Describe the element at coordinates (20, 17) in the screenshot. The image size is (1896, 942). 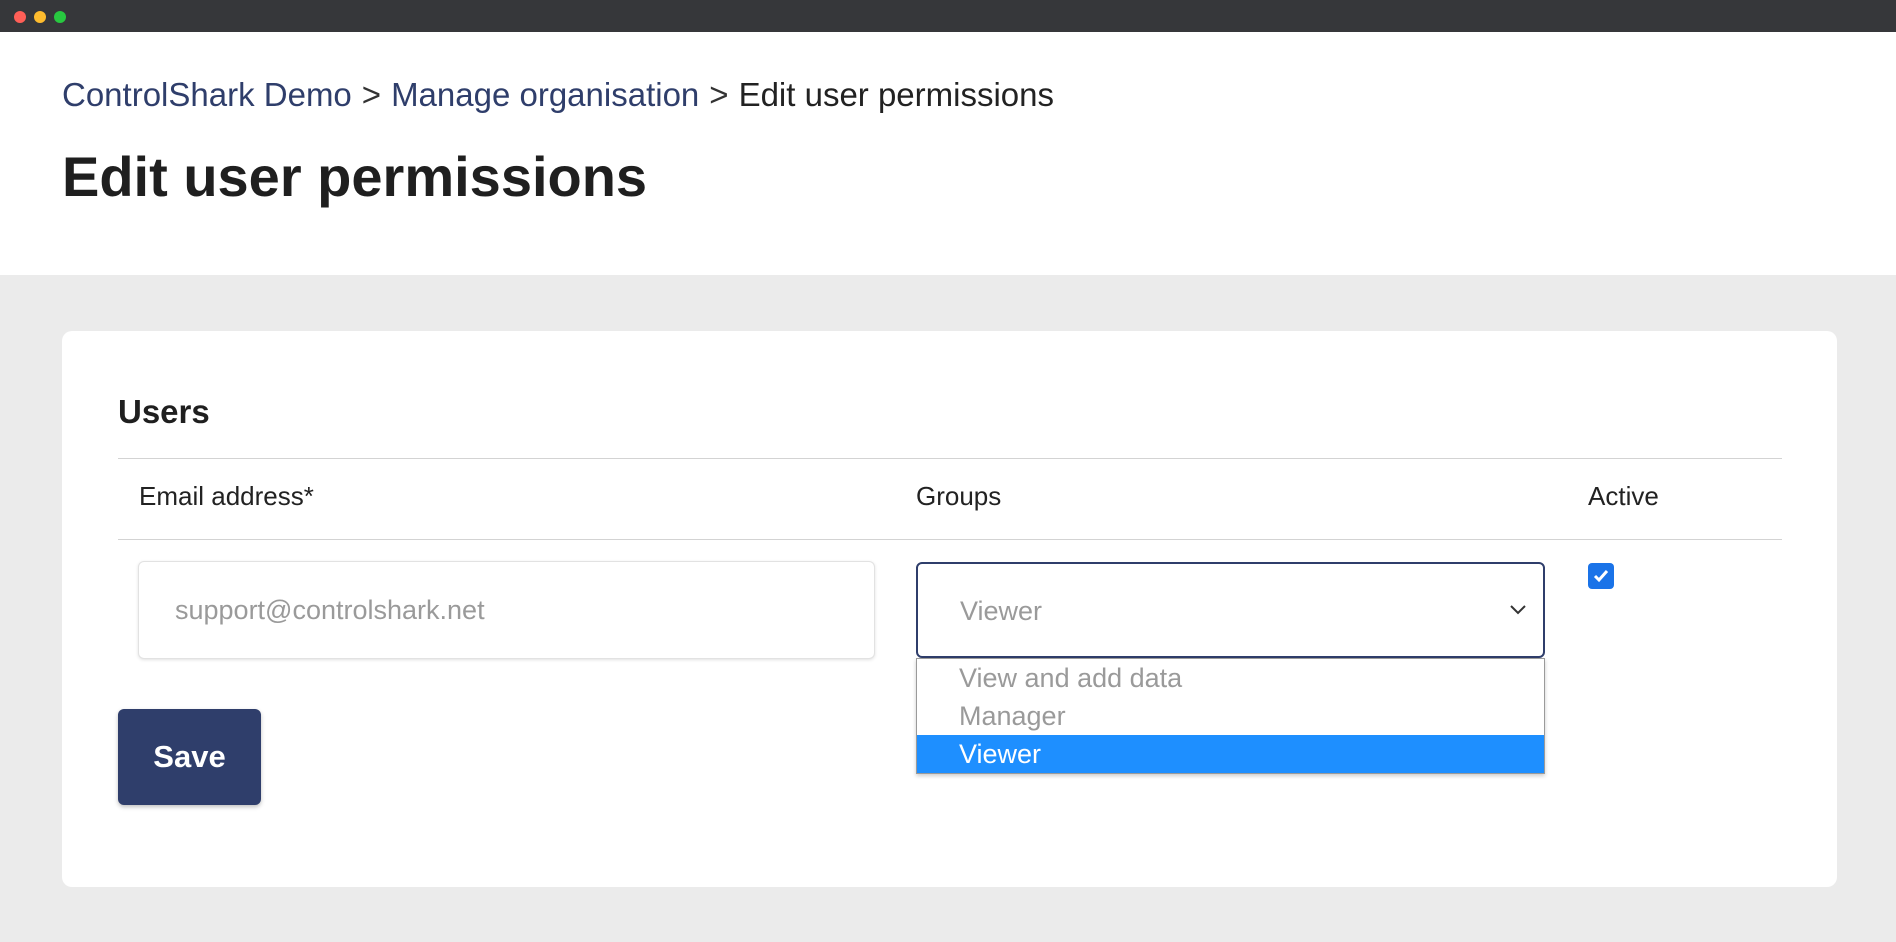
I see `close-window-button` at that location.